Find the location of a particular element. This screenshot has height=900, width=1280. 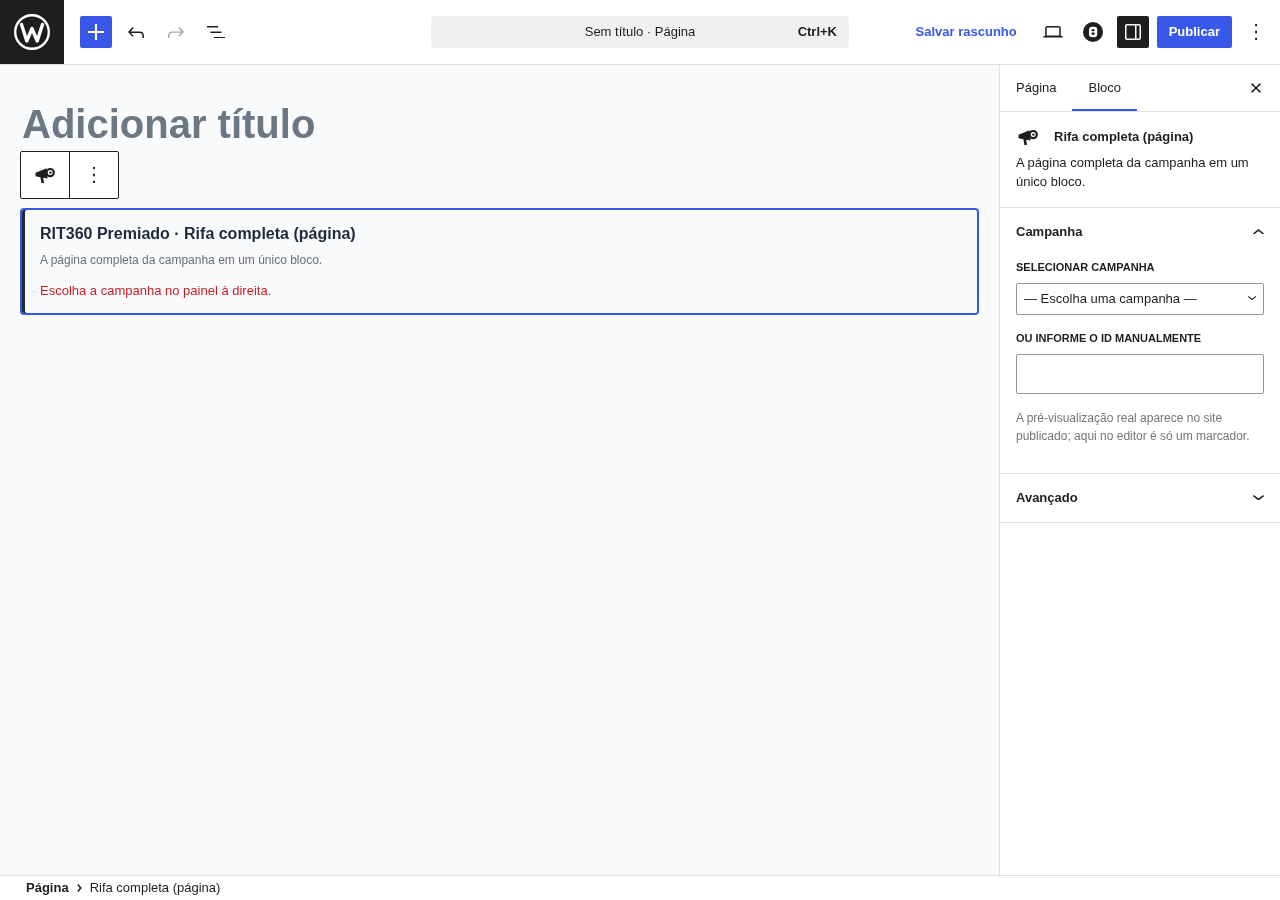

sidebar-tab: Página is located at coordinates (1036, 88).